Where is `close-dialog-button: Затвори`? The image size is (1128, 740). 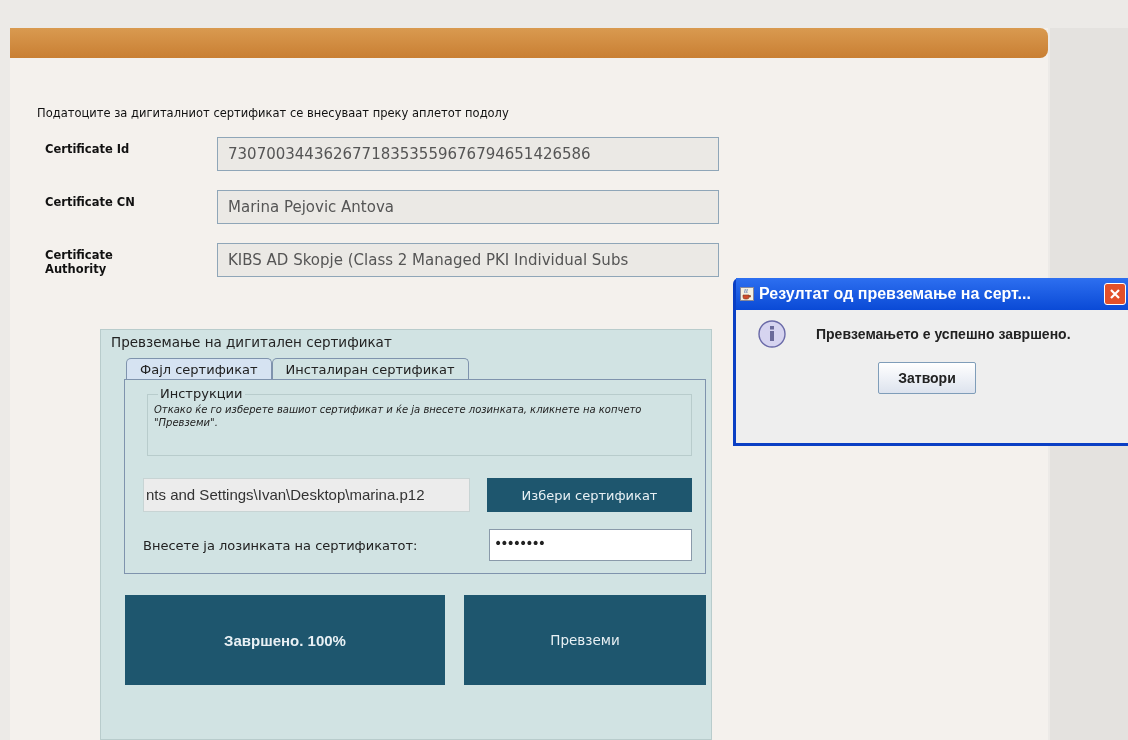 close-dialog-button: Затвори is located at coordinates (927, 378).